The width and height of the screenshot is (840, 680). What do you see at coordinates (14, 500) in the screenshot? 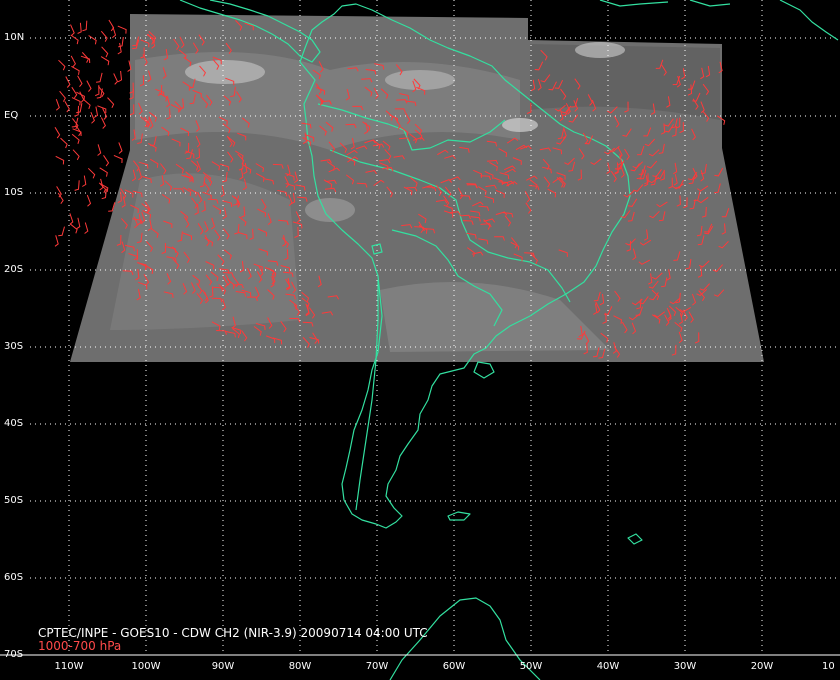
I see `lat-label-50s: 50S` at bounding box center [14, 500].